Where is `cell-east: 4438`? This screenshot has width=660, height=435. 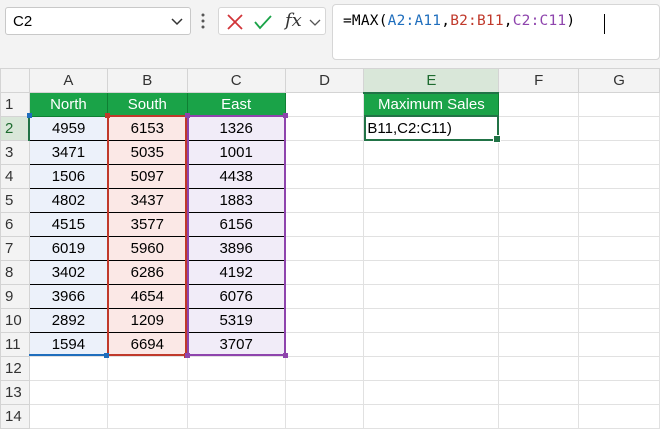
cell-east: 4438 is located at coordinates (236, 176).